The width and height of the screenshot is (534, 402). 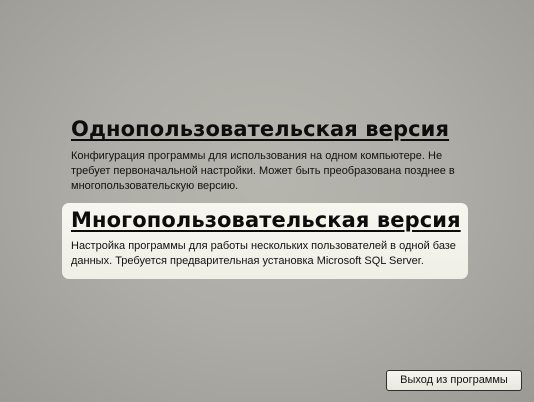 I want to click on single-user-title: Однопользовательская версия, so click(x=265, y=129).